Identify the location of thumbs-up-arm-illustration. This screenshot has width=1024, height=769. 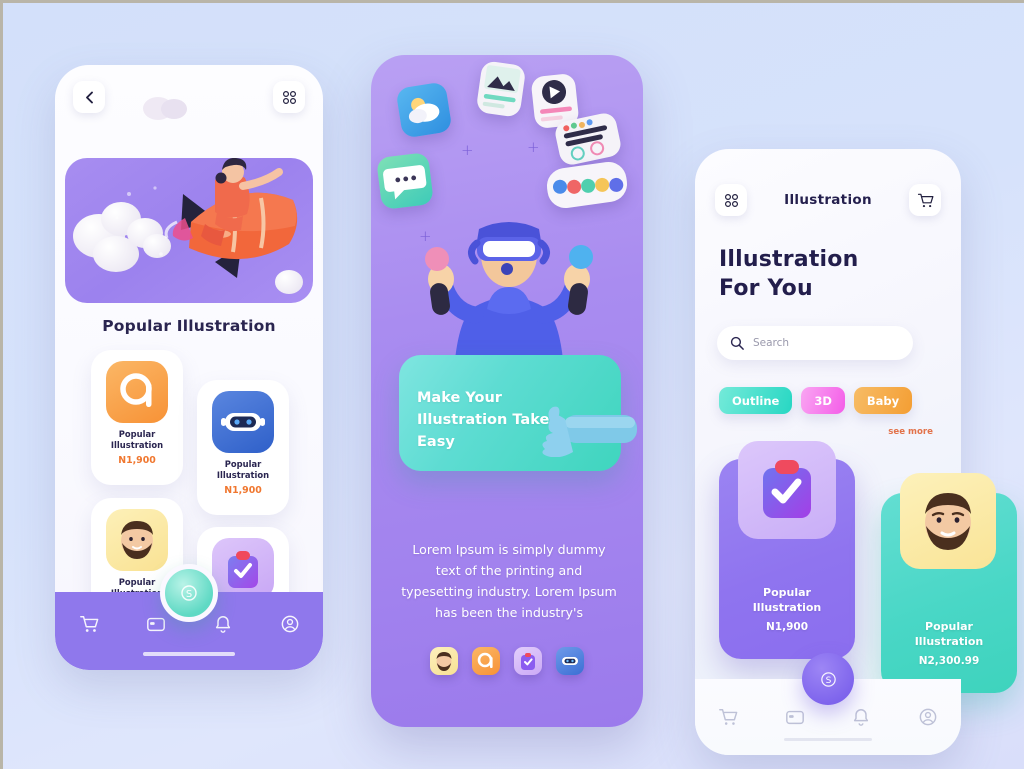
(580, 431).